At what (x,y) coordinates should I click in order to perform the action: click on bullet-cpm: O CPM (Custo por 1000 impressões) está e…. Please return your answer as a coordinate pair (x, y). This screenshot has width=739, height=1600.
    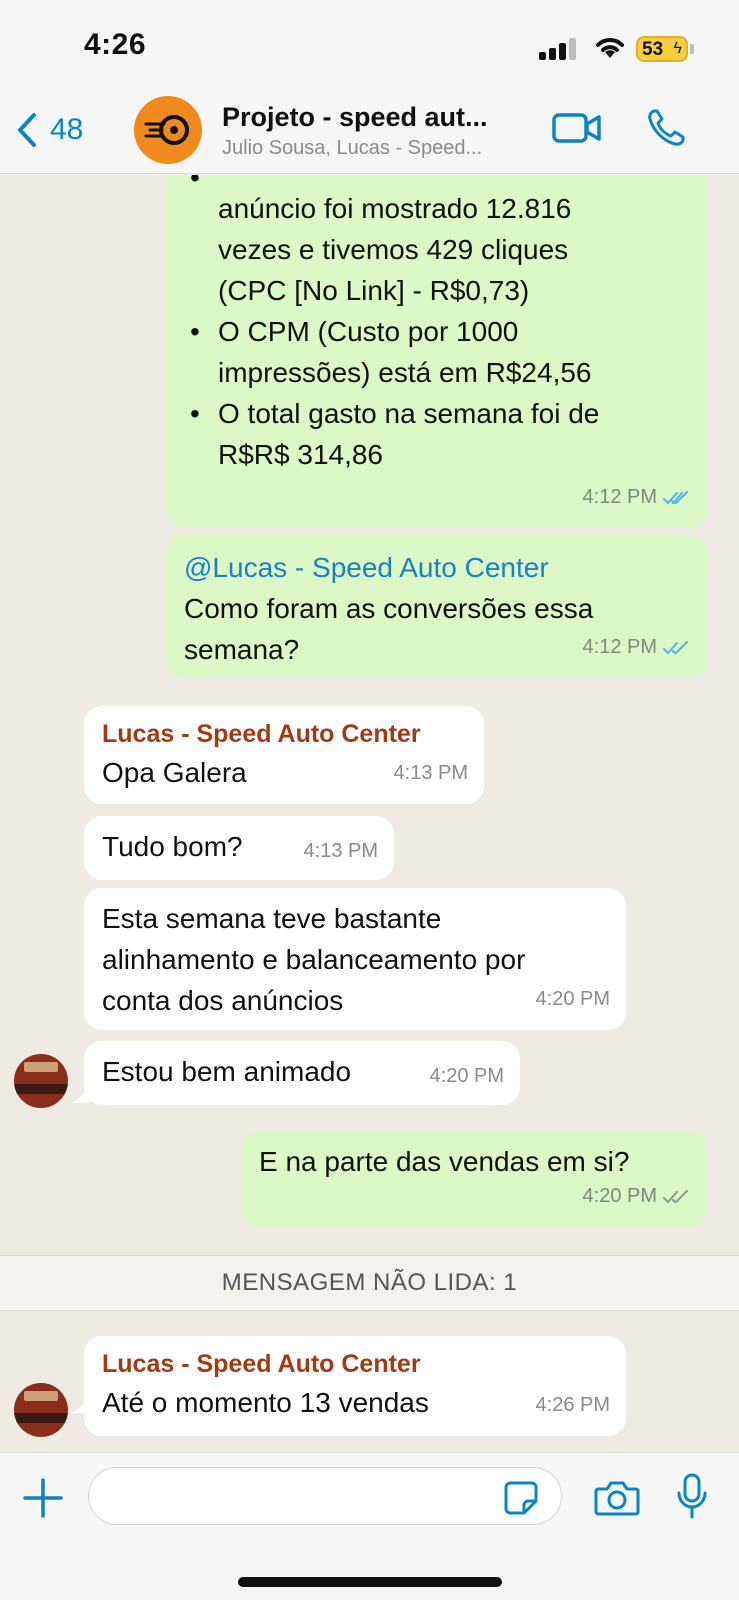
    Looking at the image, I should click on (409, 352).